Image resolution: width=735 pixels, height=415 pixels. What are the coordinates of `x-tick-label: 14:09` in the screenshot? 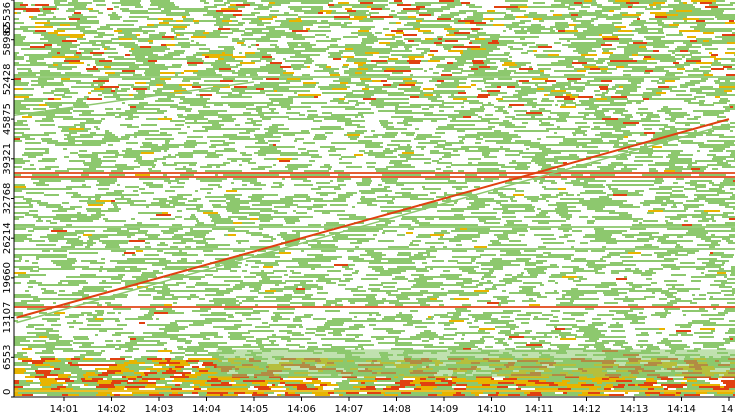 It's located at (444, 409).